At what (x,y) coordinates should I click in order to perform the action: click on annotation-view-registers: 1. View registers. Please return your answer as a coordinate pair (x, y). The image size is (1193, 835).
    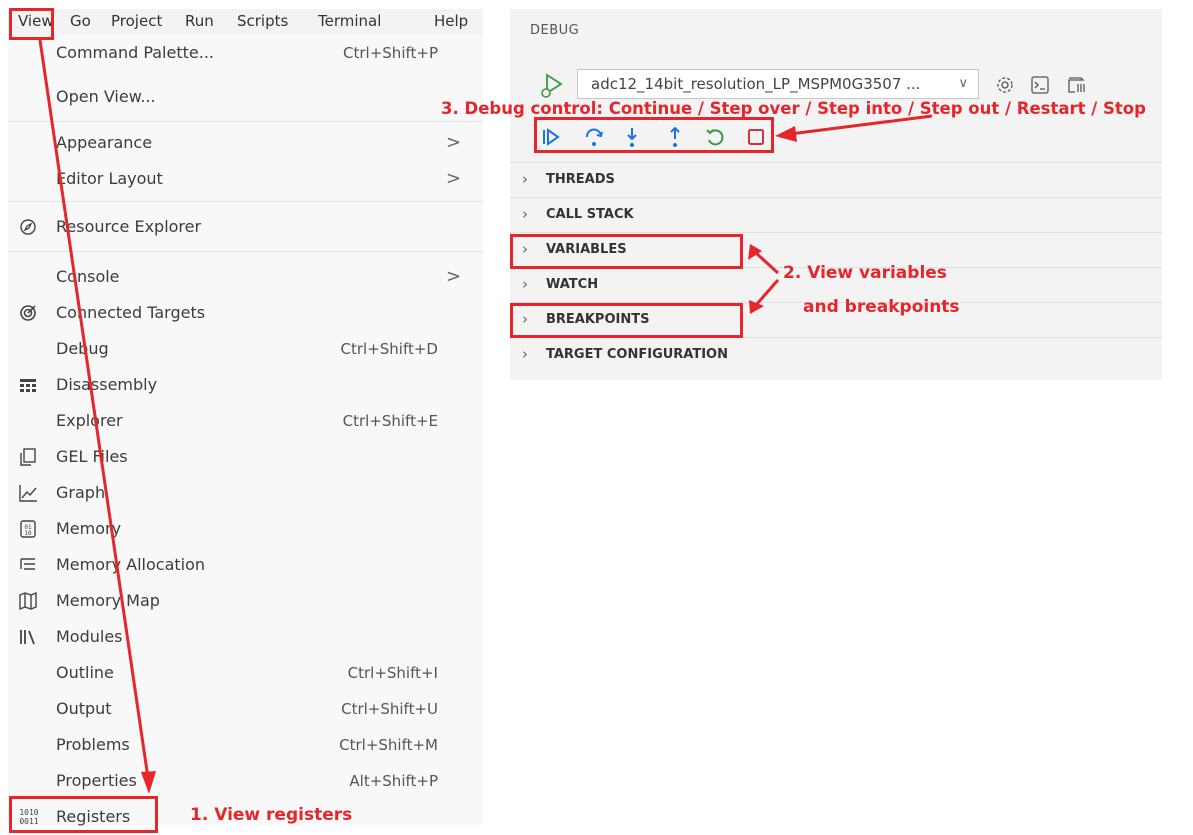
    Looking at the image, I should click on (271, 815).